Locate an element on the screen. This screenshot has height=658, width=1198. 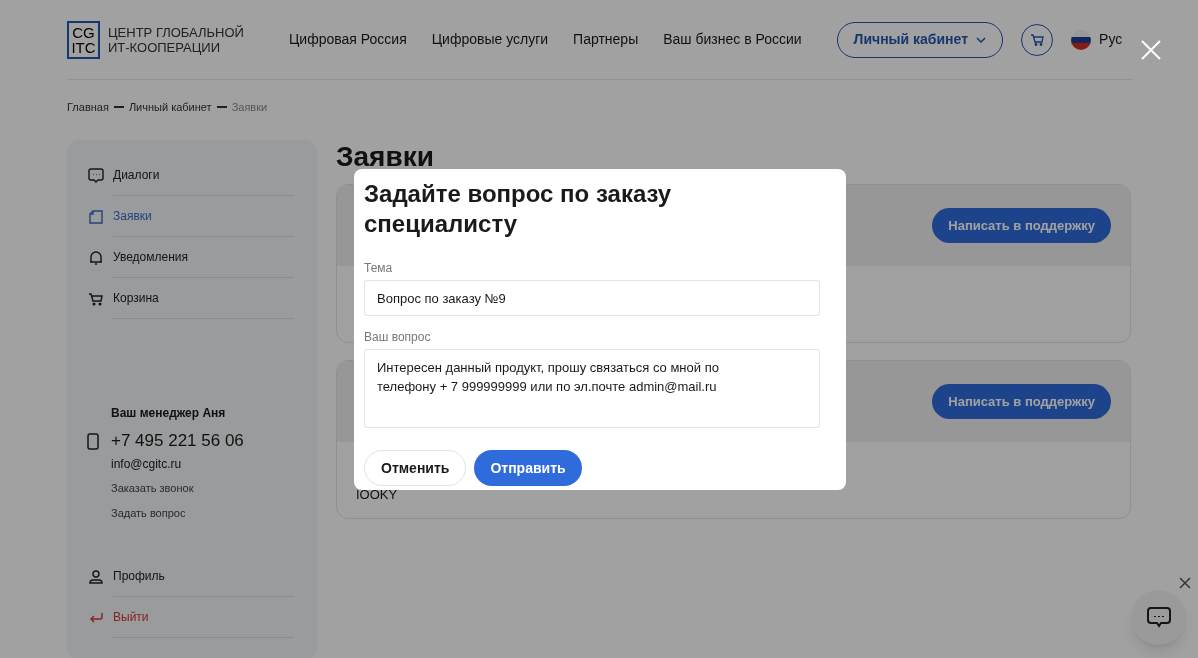
bag-icon is located at coordinates (96, 216).